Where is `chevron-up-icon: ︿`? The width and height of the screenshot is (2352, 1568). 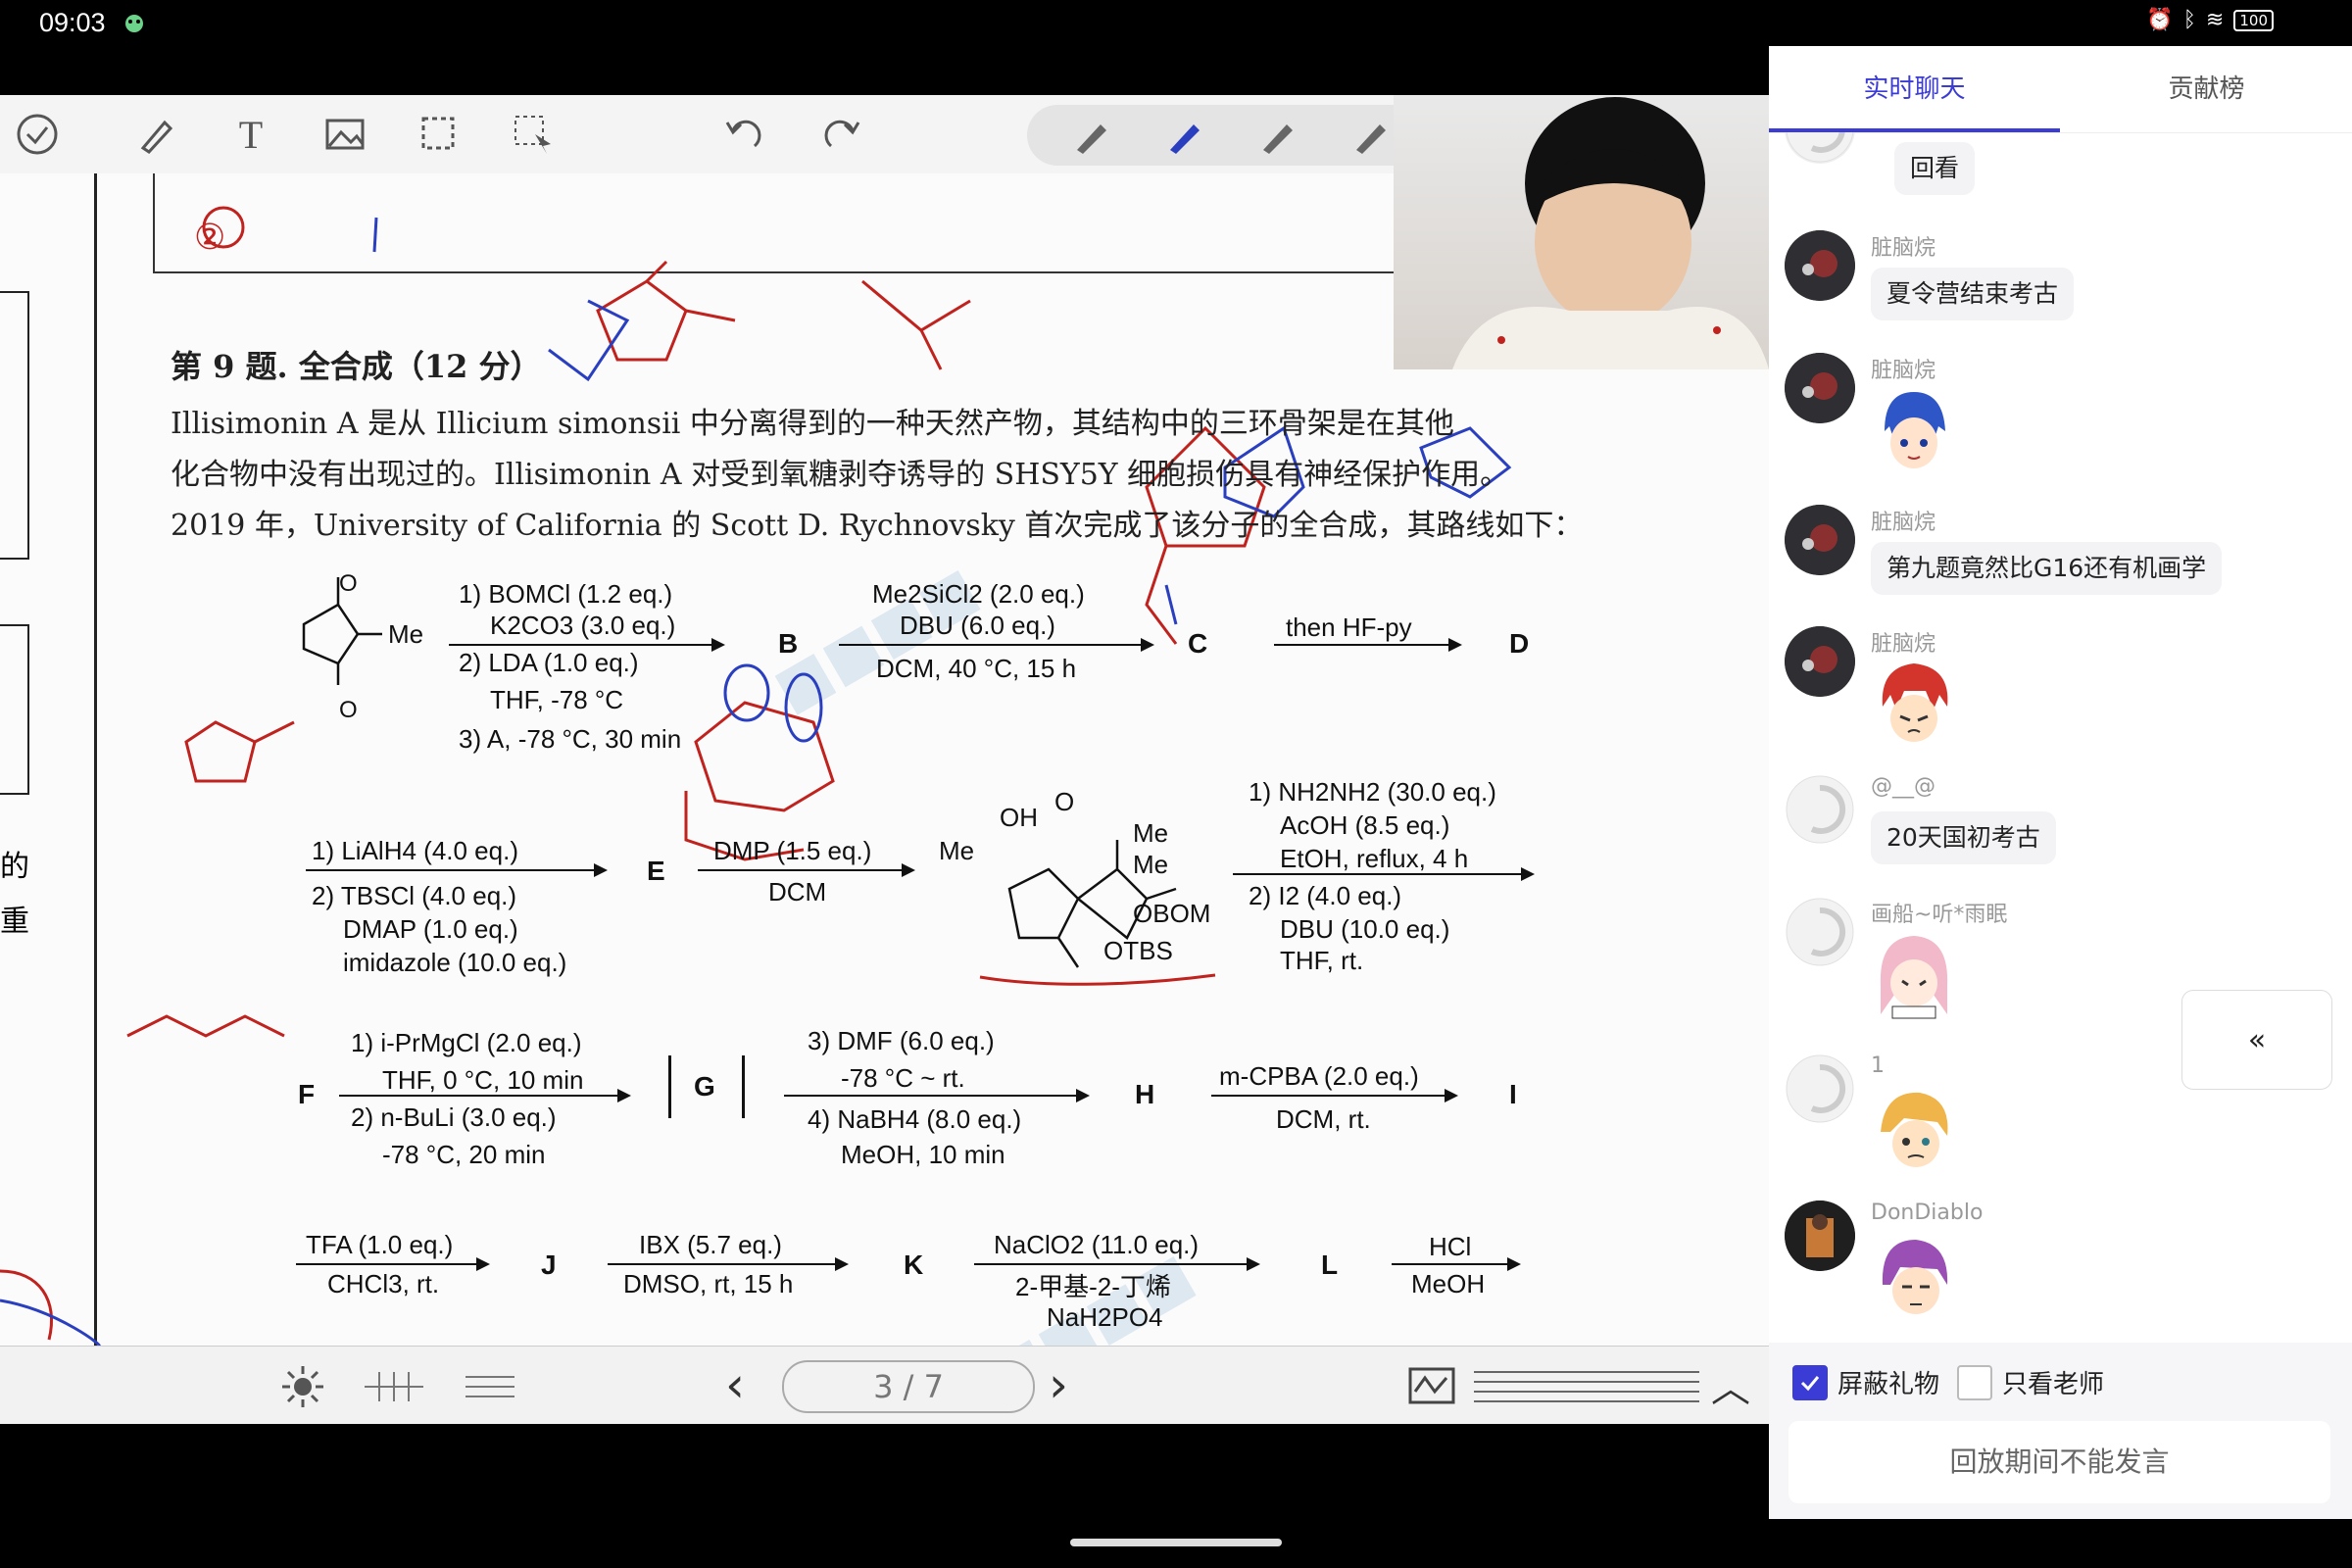 chevron-up-icon: ︿ is located at coordinates (1730, 1384).